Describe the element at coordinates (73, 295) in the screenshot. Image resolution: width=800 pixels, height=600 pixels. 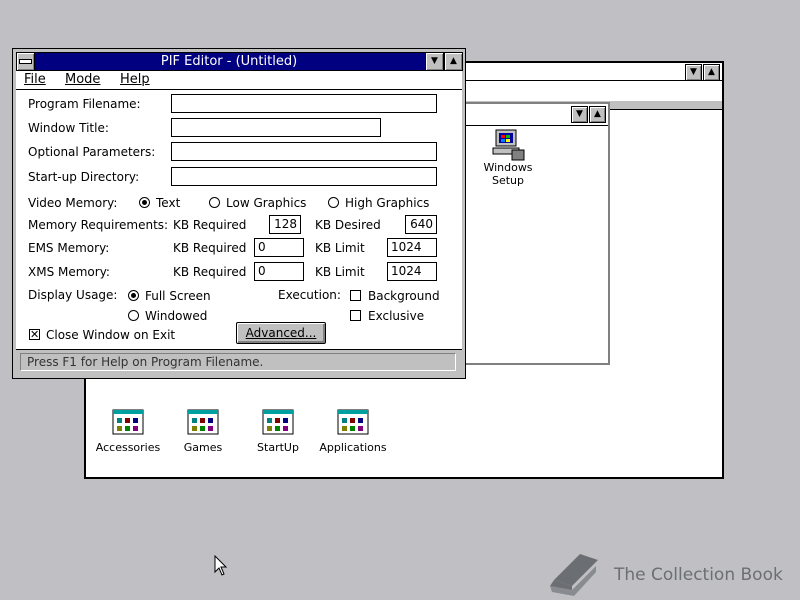
I see `display-usage-label: Display Usage:` at that location.